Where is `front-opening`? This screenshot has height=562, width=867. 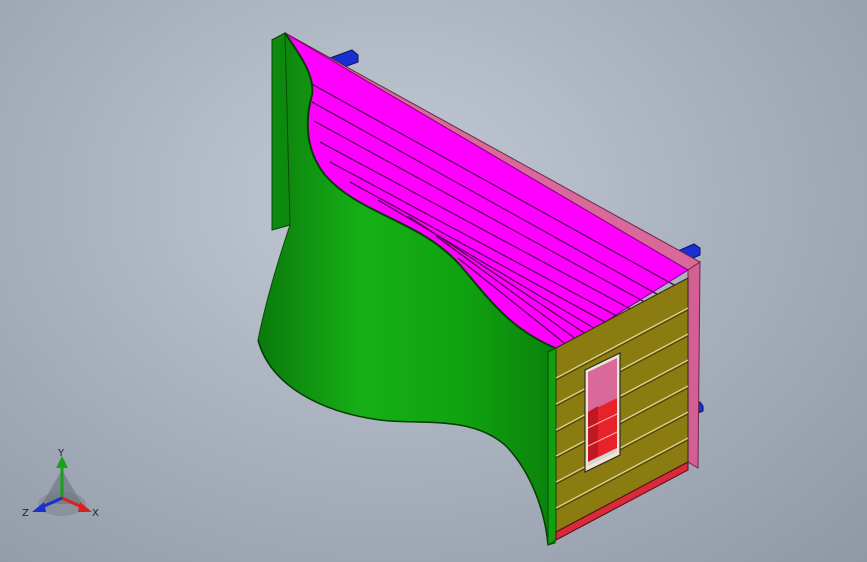
front-opening is located at coordinates (602, 412).